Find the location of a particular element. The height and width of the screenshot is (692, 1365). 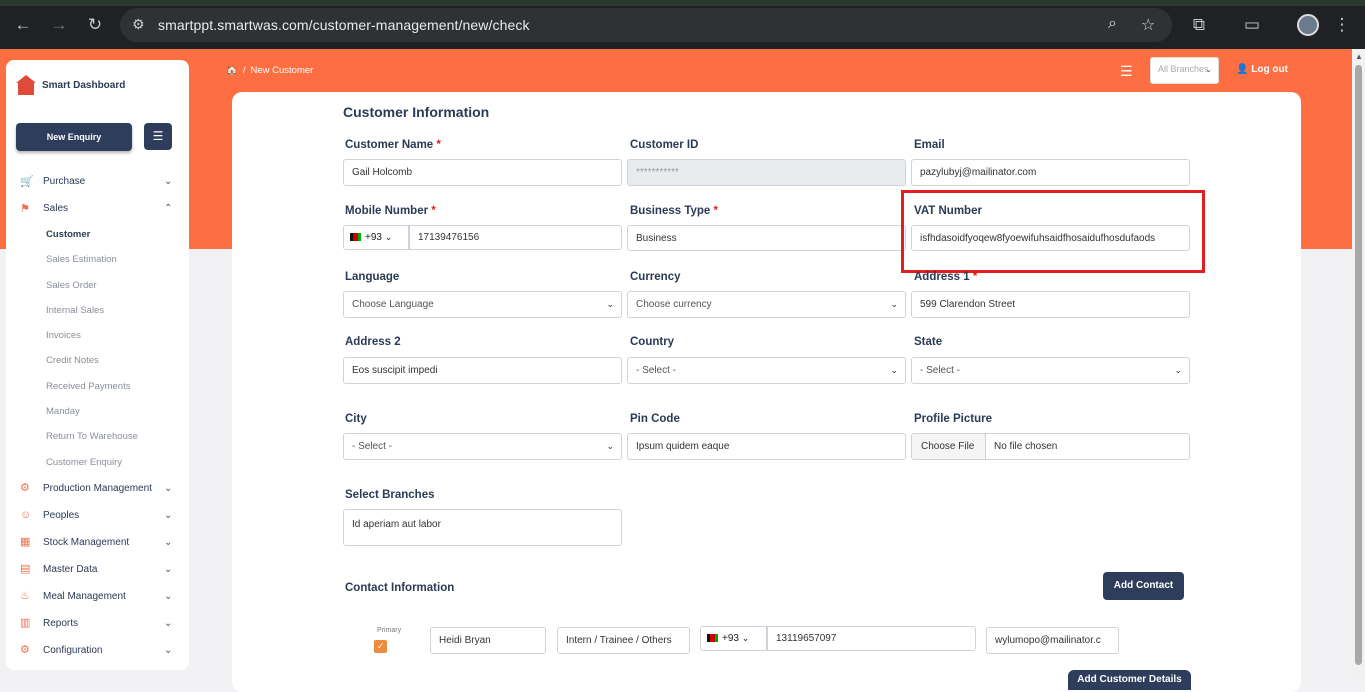

sidebar-item-label: Master Data is located at coordinates (70, 569).